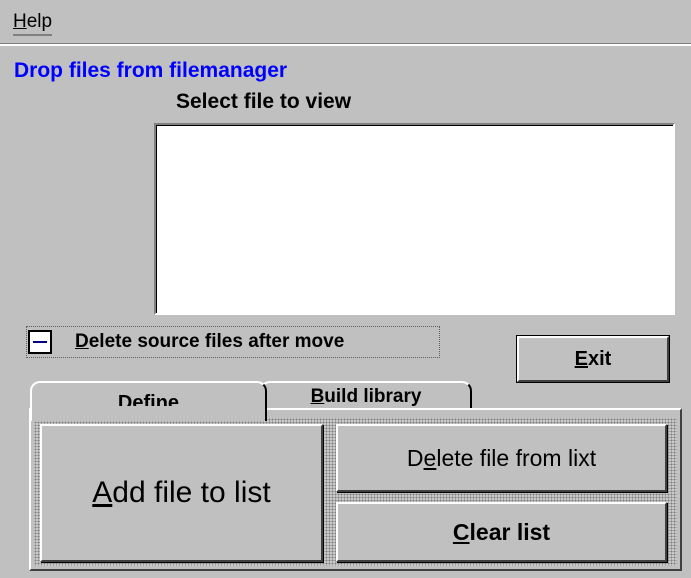  What do you see at coordinates (516, 457) in the screenshot?
I see `delete-file-label: lete file from lixt` at bounding box center [516, 457].